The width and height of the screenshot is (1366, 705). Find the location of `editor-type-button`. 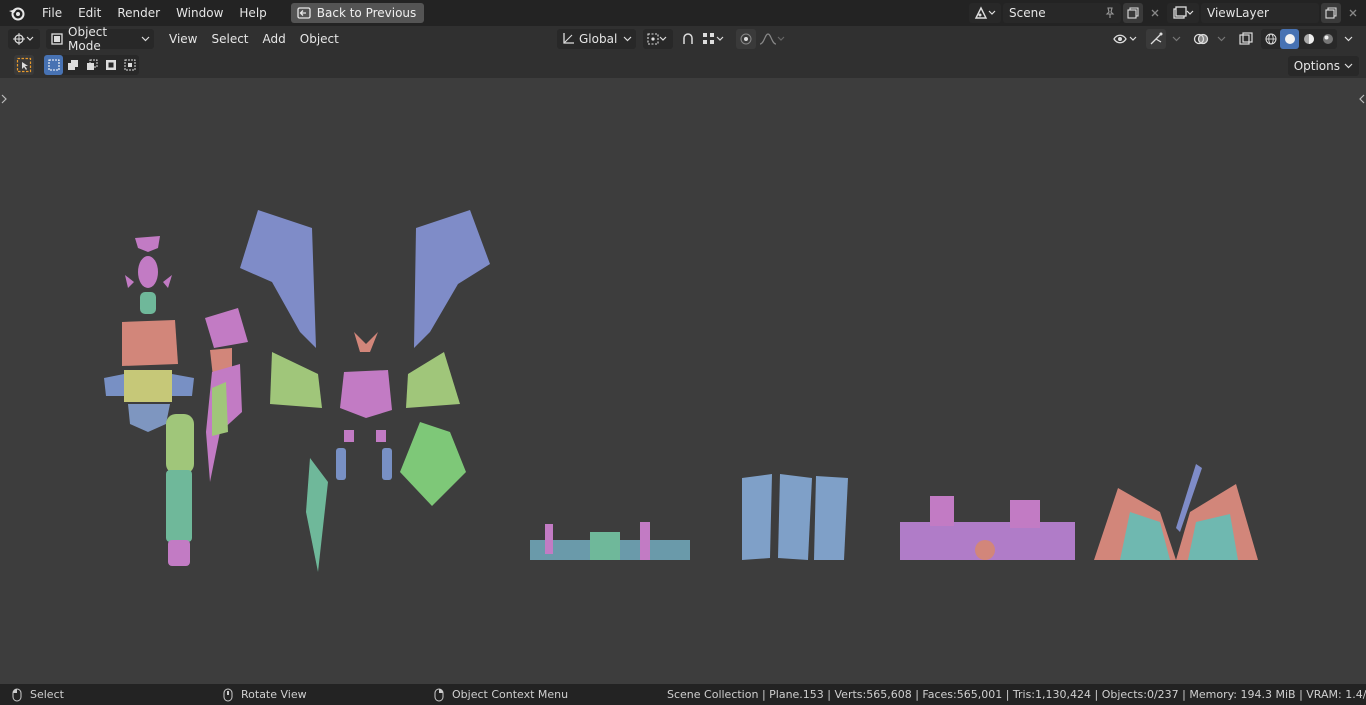

editor-type-button is located at coordinates (24, 39).